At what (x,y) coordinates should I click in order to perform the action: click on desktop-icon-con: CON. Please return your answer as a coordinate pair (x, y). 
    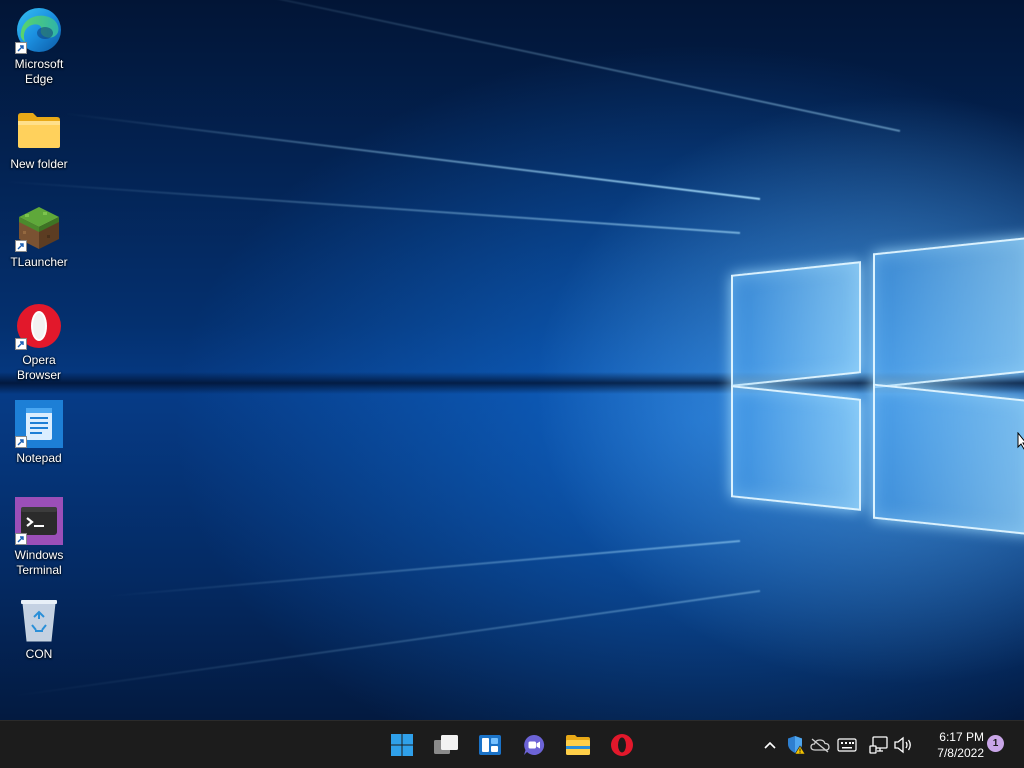
    Looking at the image, I should click on (39, 629).